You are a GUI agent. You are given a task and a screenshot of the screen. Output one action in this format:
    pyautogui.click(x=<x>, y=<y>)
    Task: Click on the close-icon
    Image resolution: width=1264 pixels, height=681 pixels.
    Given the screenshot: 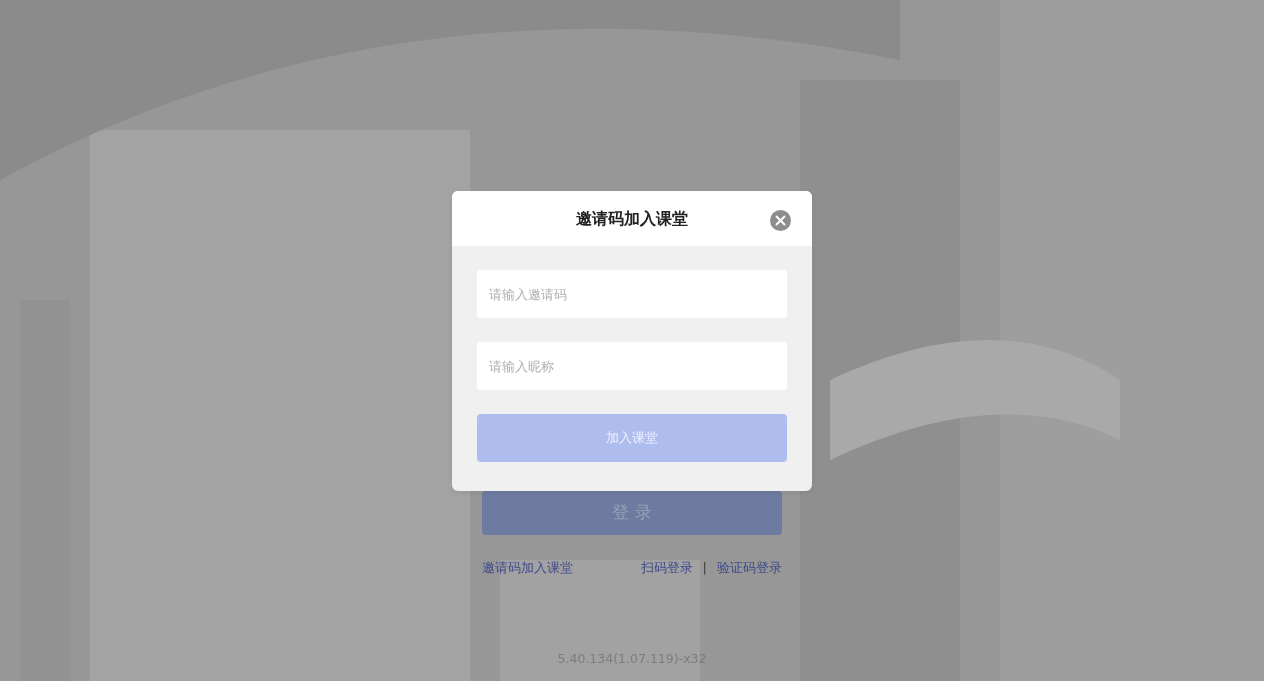 What is the action you would take?
    pyautogui.click(x=780, y=220)
    